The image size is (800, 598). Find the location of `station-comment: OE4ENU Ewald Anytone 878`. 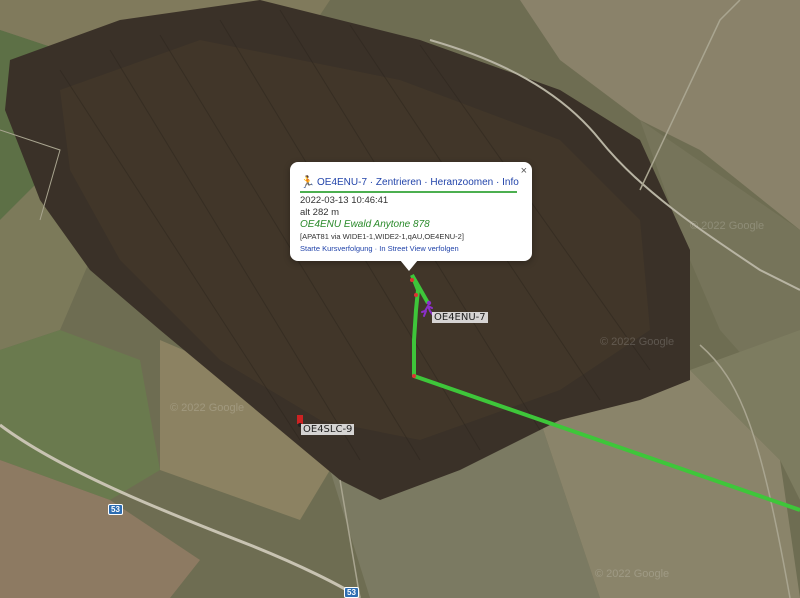

station-comment: OE4ENU Ewald Anytone 878 is located at coordinates (365, 224).